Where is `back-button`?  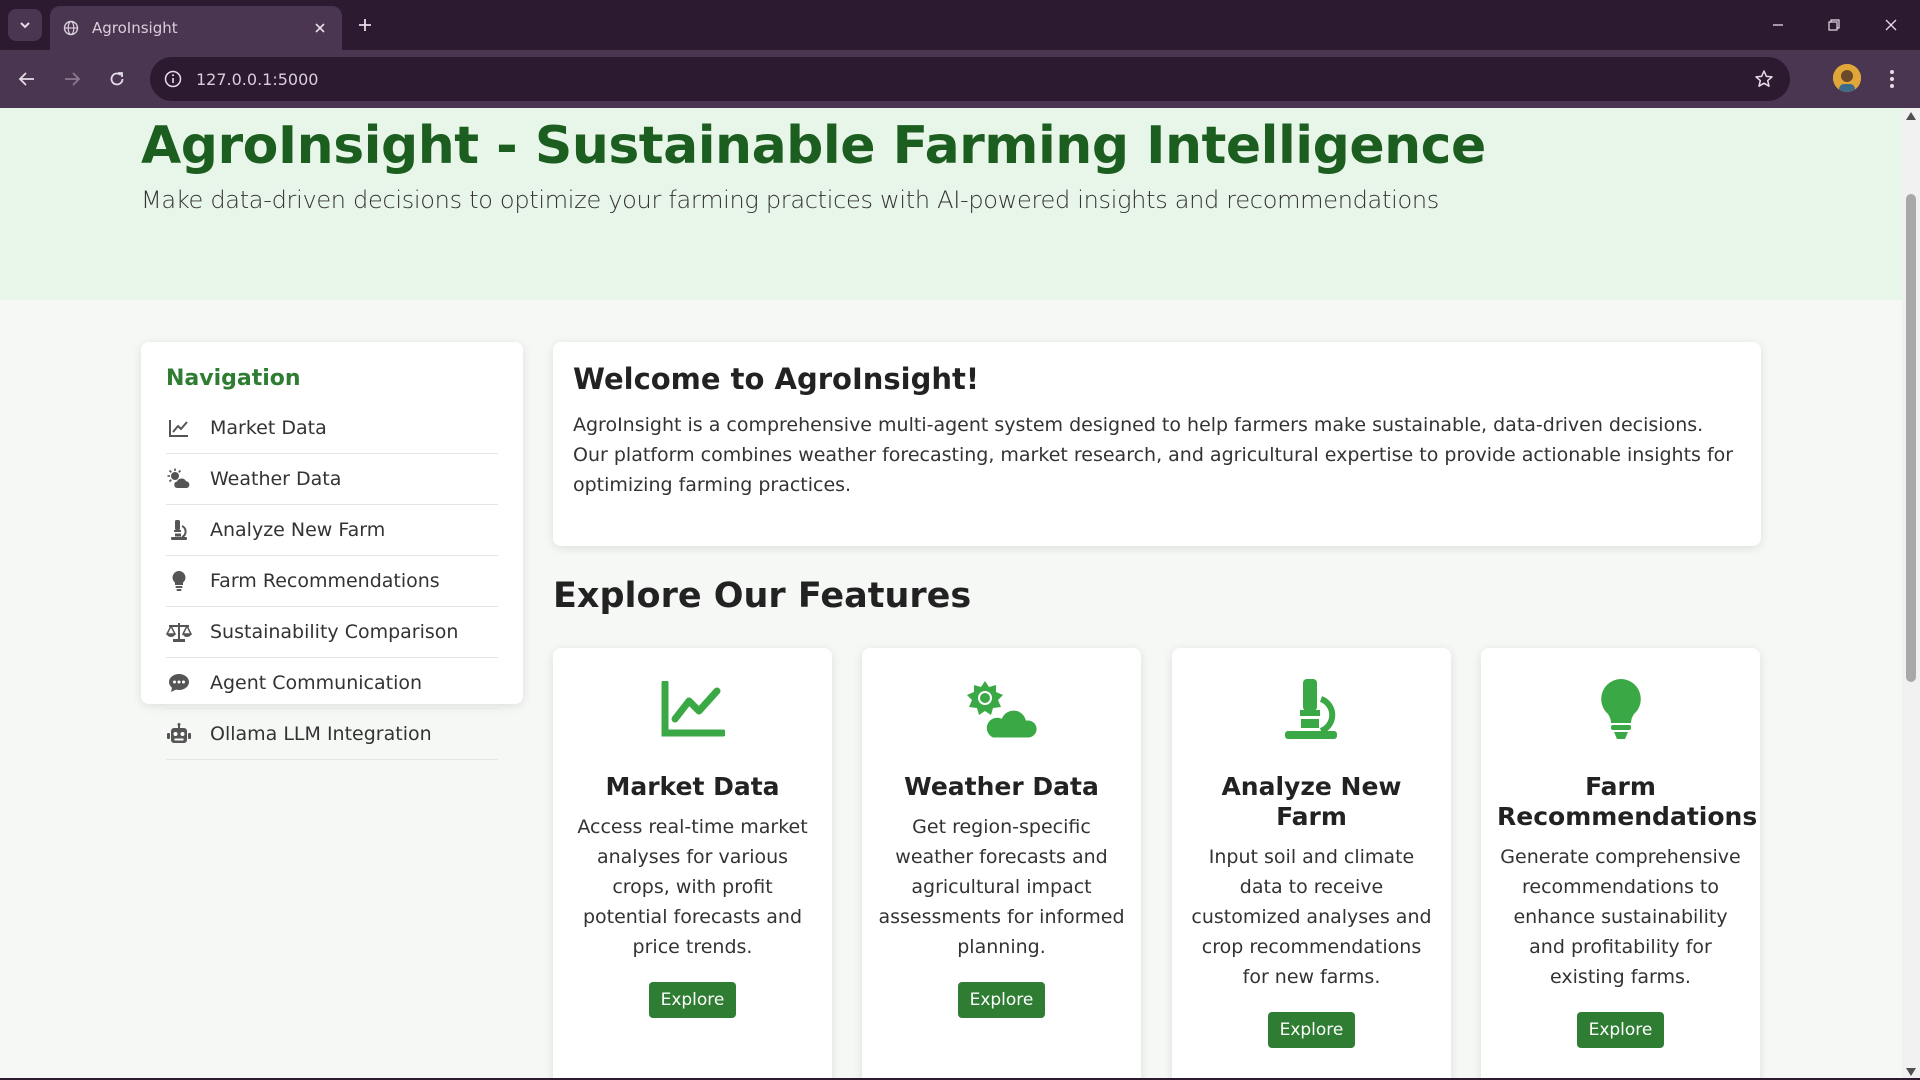 back-button is located at coordinates (27, 79).